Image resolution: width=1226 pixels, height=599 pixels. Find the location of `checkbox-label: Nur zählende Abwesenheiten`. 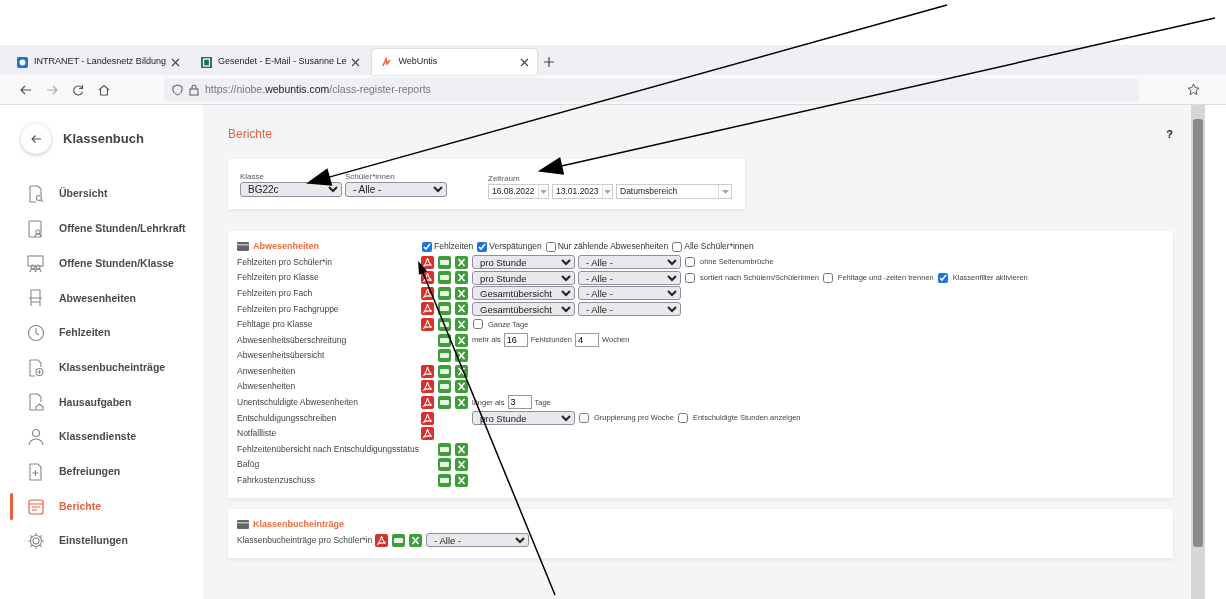

checkbox-label: Nur zählende Abwesenheiten is located at coordinates (613, 246).